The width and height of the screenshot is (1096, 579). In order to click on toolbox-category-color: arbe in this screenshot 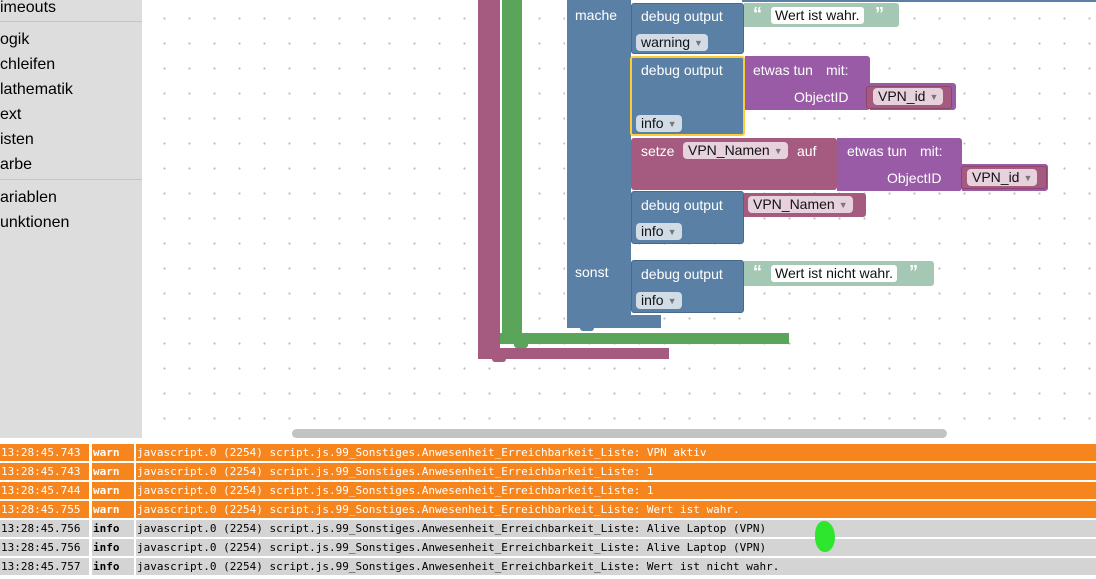, I will do `click(16, 165)`.